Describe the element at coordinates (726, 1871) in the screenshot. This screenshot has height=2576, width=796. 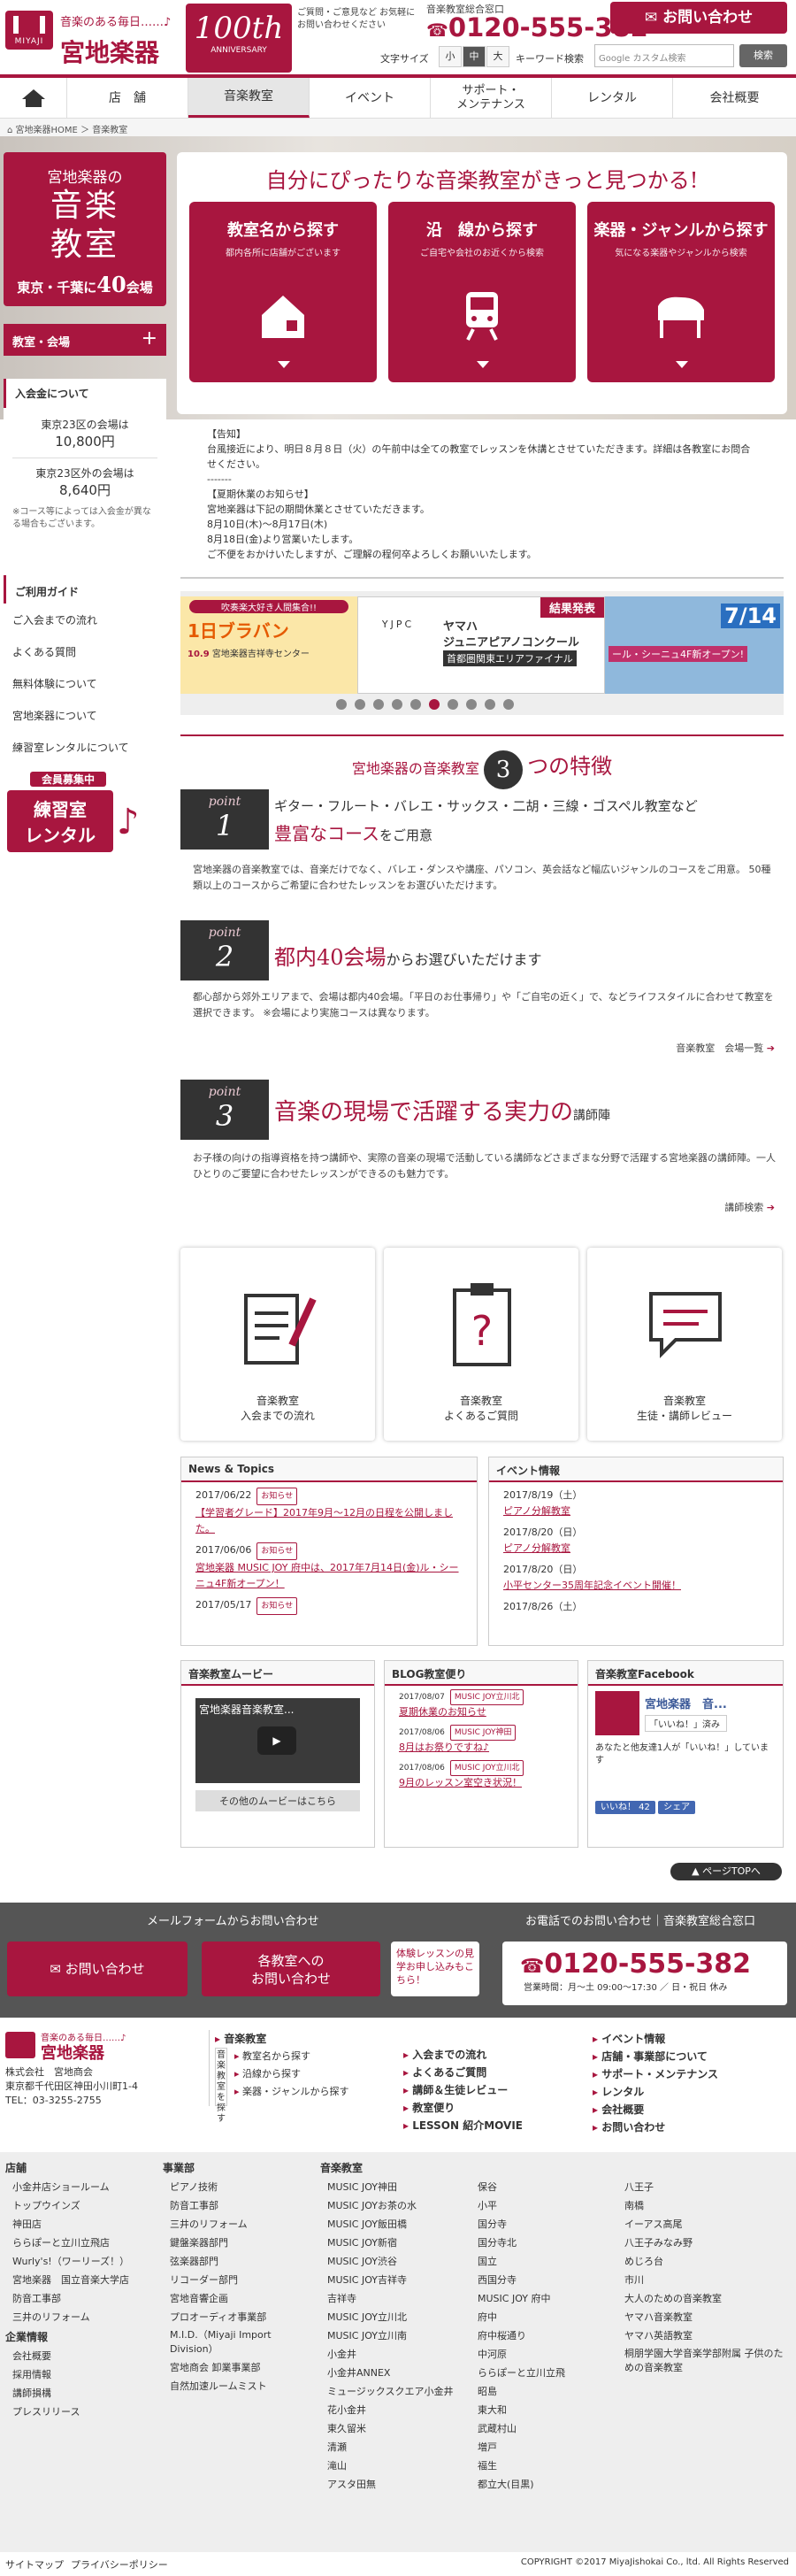
I see `page-top-button: ▲ ページTOPへ` at that location.